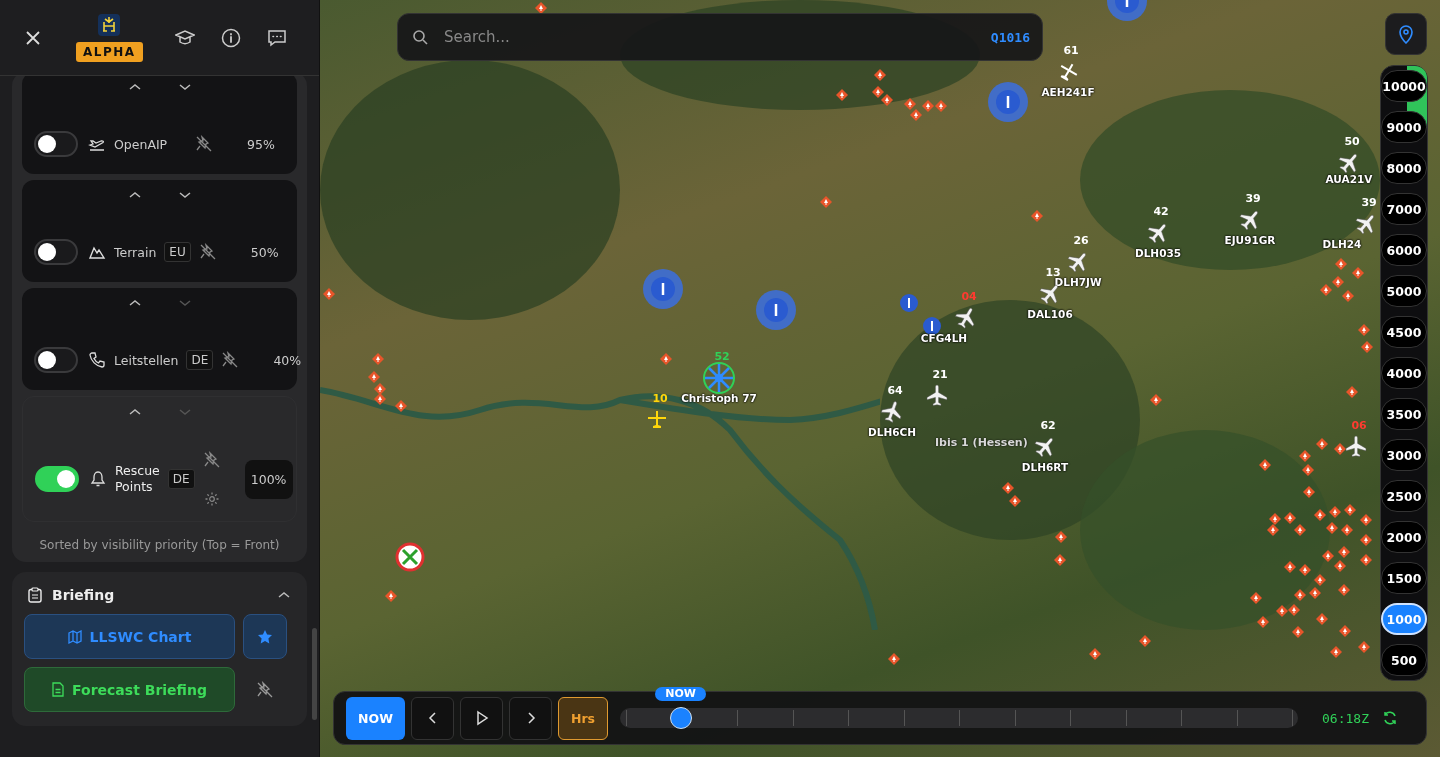 The width and height of the screenshot is (1440, 757). Describe the element at coordinates (1404, 619) in the screenshot. I see `altitude-level-button: 1000` at that location.